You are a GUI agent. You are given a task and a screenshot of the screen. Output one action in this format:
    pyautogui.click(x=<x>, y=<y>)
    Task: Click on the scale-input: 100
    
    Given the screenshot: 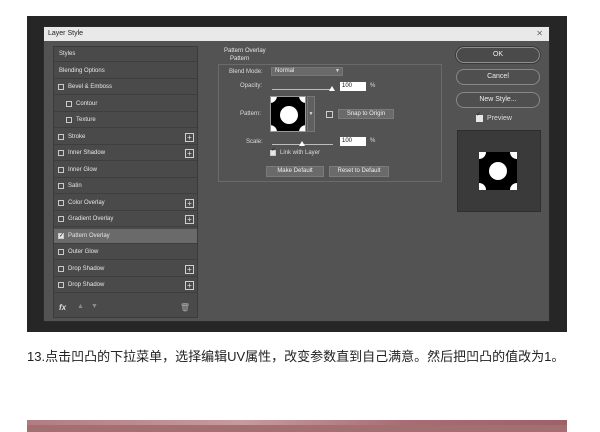 What is the action you would take?
    pyautogui.click(x=353, y=141)
    